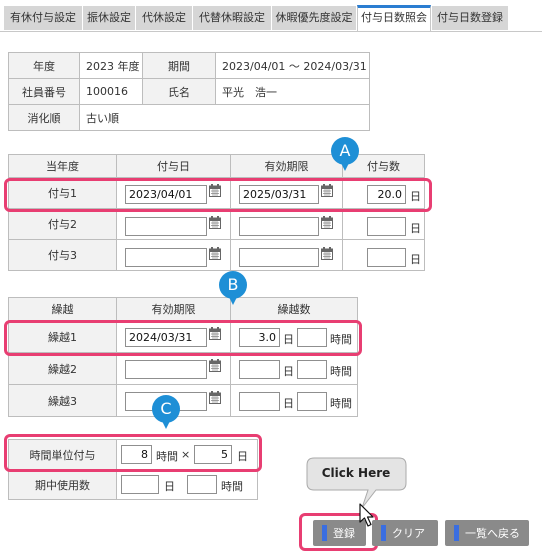 Image resolution: width=542 pixels, height=553 pixels. I want to click on tooltip-bubble, so click(356, 483).